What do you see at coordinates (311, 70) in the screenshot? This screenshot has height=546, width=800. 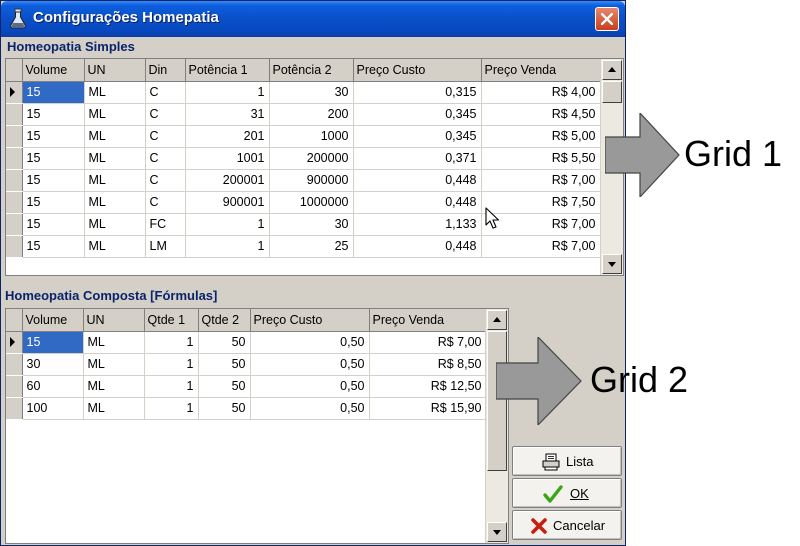 I see `grid1-col-potencia2: Potência 2` at bounding box center [311, 70].